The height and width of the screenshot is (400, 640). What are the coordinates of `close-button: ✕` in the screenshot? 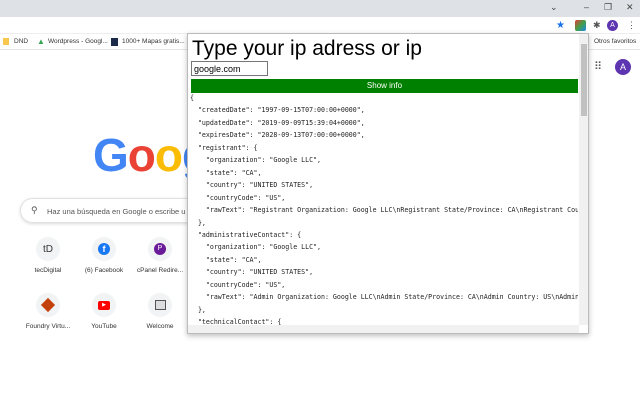 It's located at (630, 7).